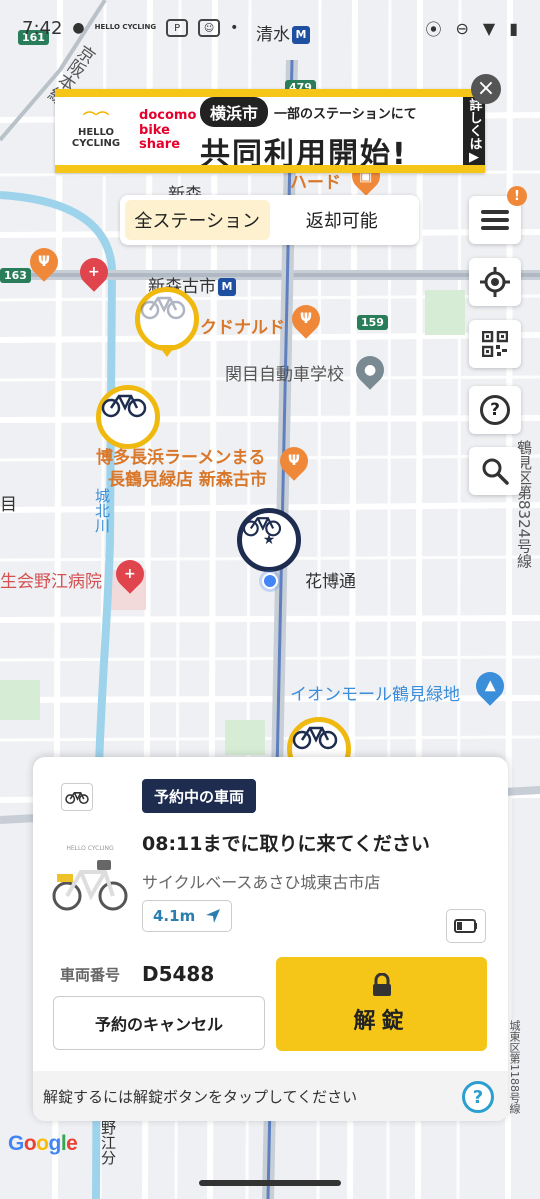 This screenshot has height=1199, width=540. I want to click on map-label-aeon: イオンモール鶴見緑地, so click(375, 695).